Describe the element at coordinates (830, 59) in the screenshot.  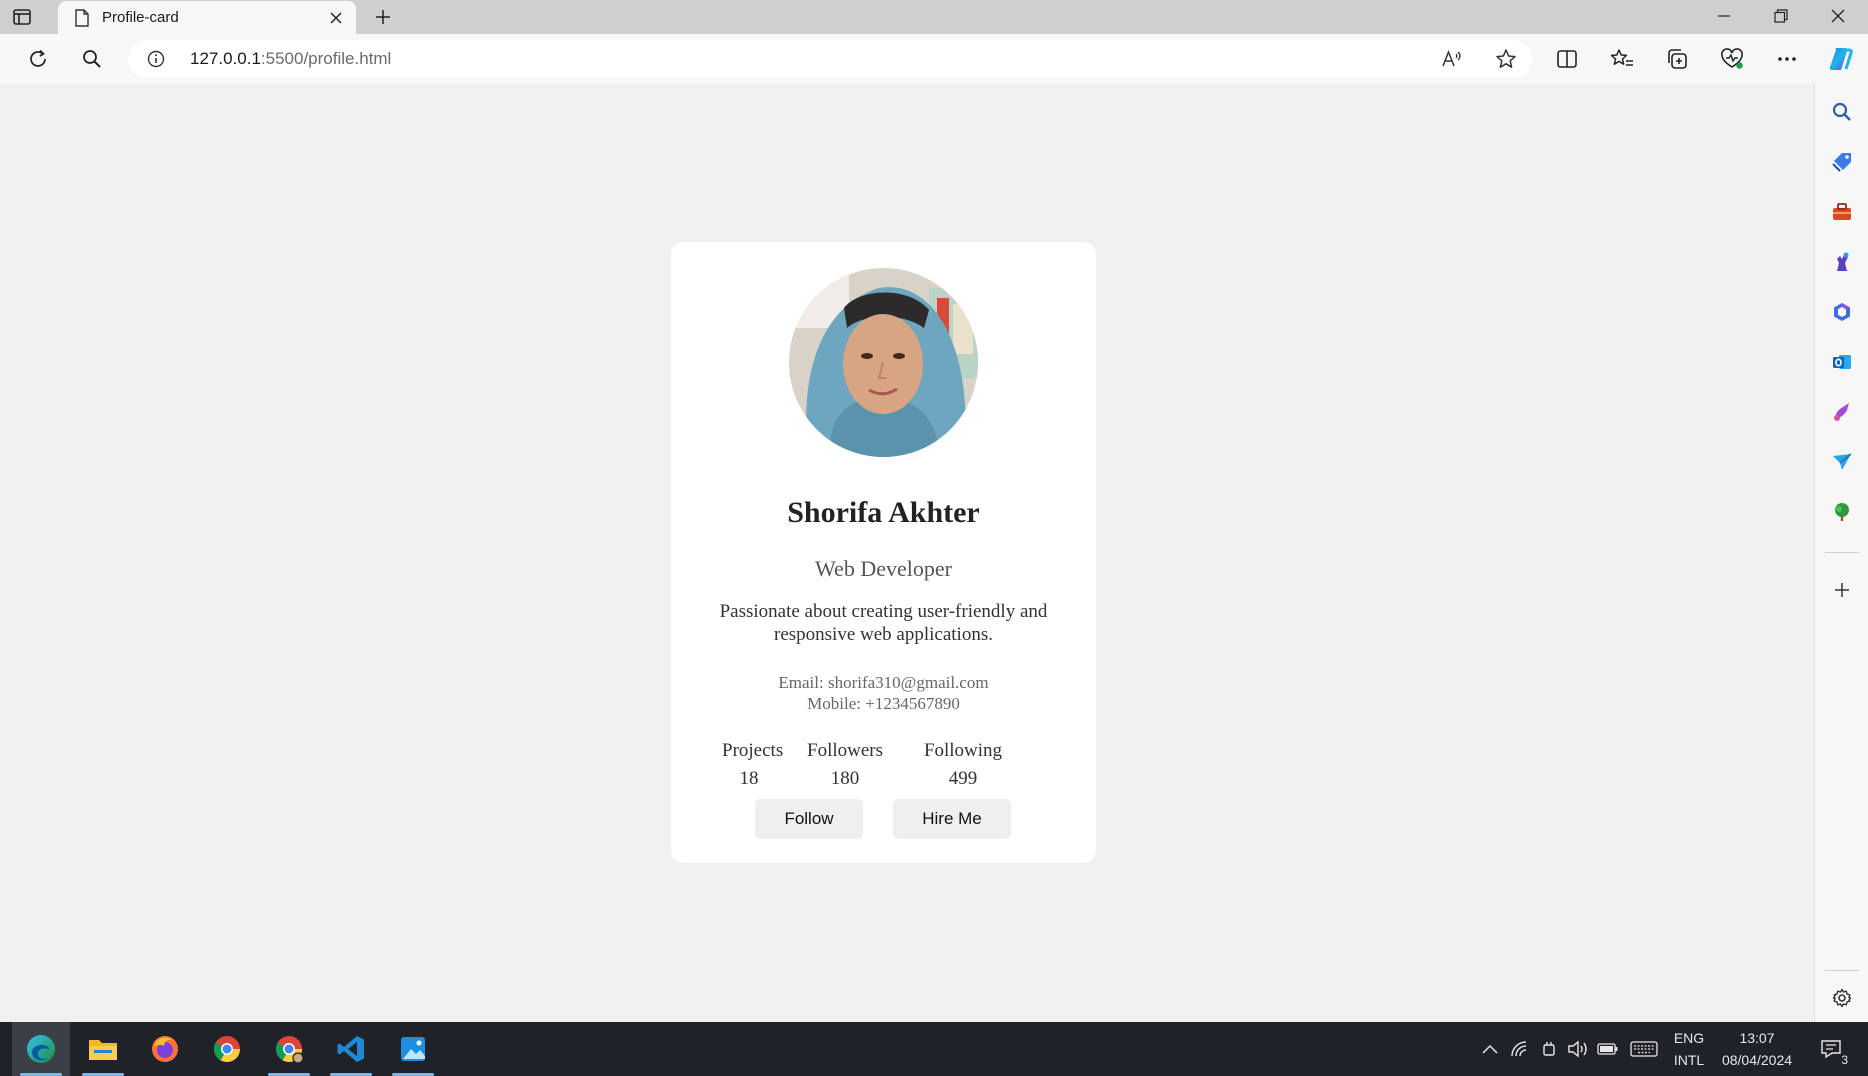
I see `address-bar: 127.0.0.1:5500/profile.html` at that location.